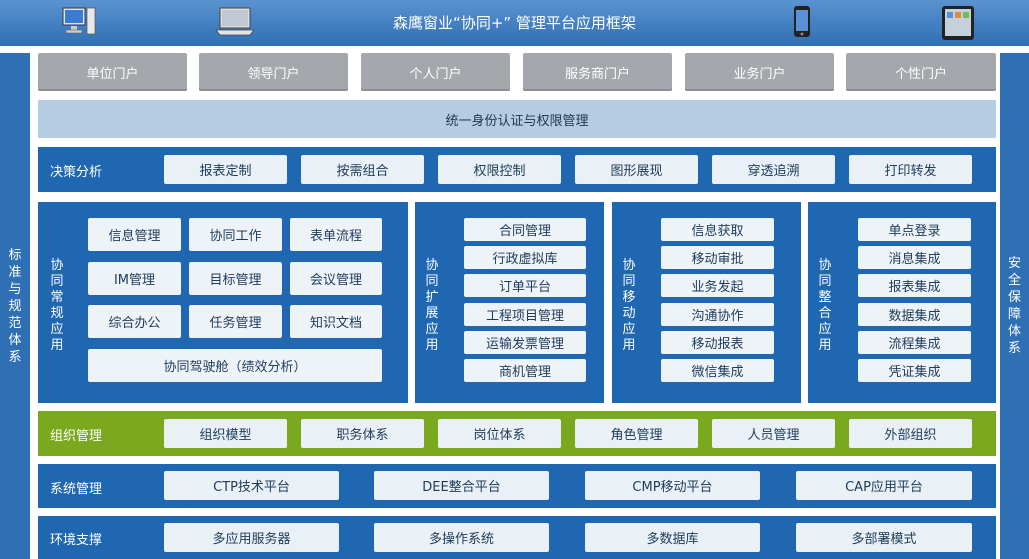 The image size is (1029, 559). I want to click on header-bar: 森鹰窗业“协同+” 管理平台应用框架, so click(514, 23).